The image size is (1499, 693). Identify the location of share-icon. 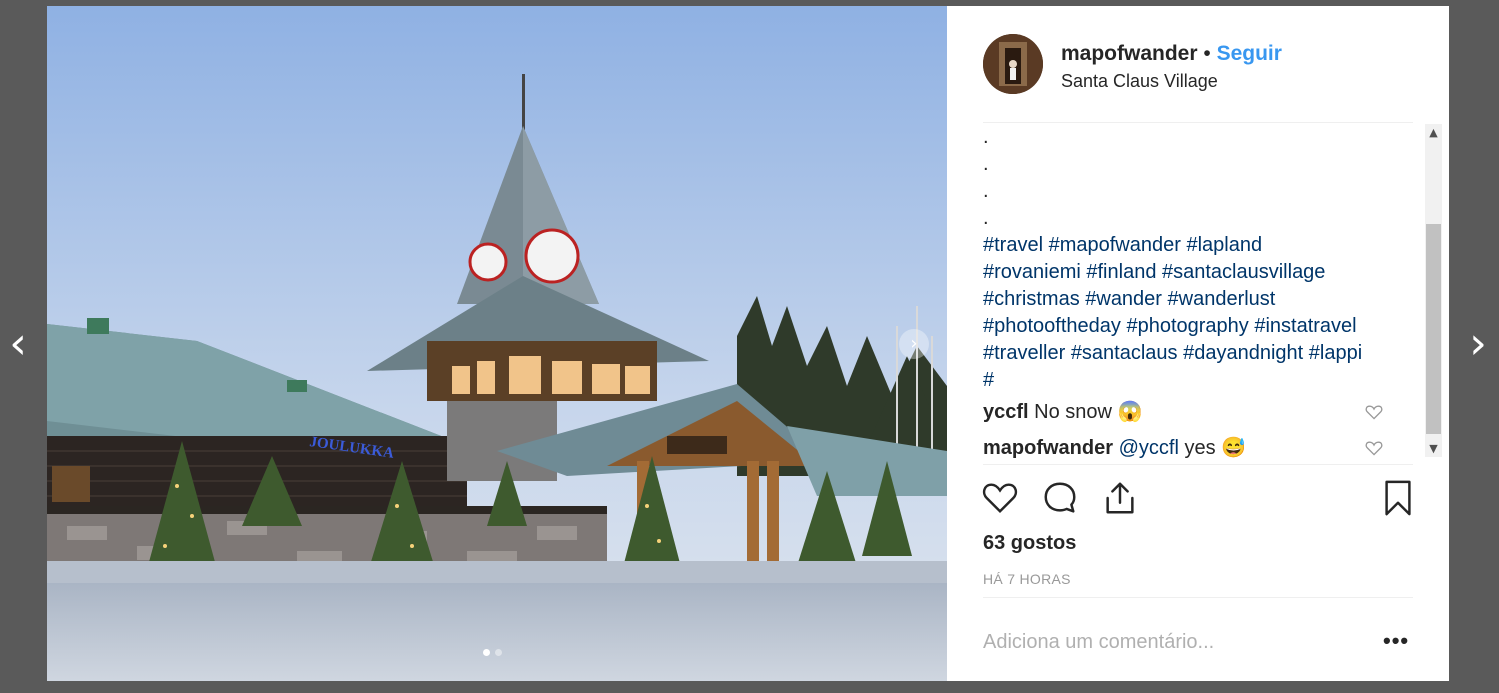
(1120, 498).